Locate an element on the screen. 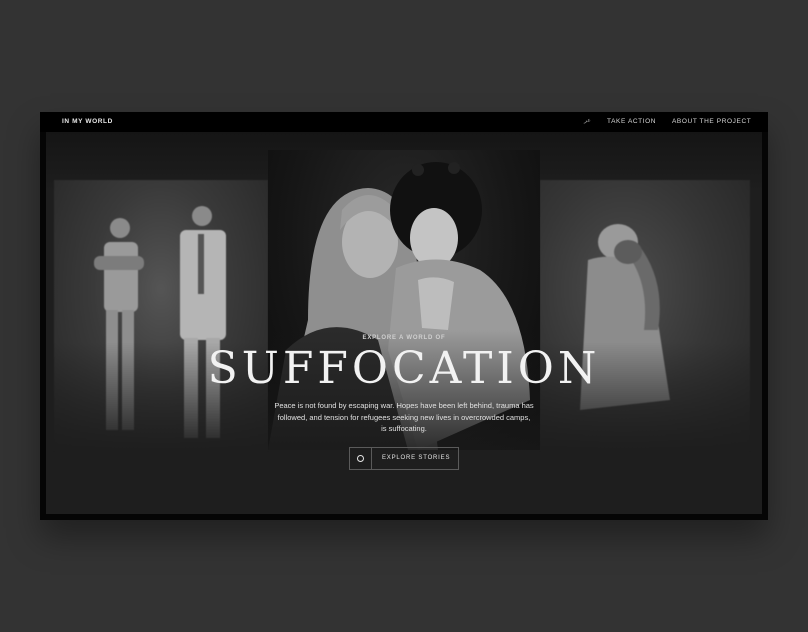  explore-stories-button: EXPLORE STORIES is located at coordinates (404, 458).